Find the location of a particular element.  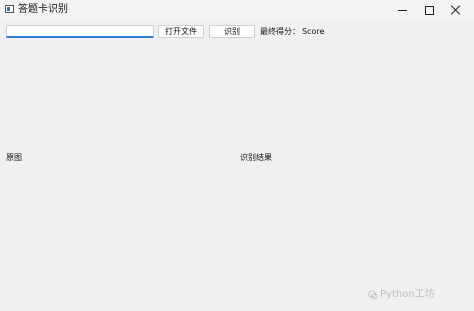

window-title: 答题卡识别 is located at coordinates (43, 9).